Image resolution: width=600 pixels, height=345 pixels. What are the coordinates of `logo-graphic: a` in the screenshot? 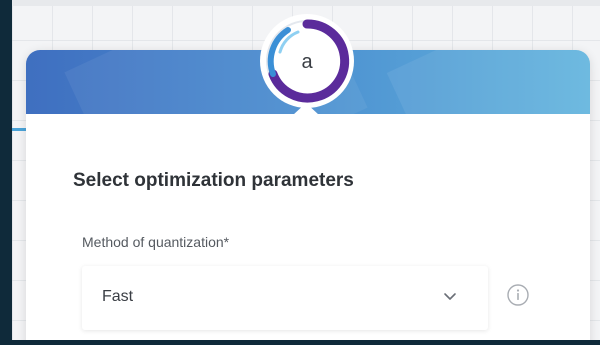 It's located at (307, 61).